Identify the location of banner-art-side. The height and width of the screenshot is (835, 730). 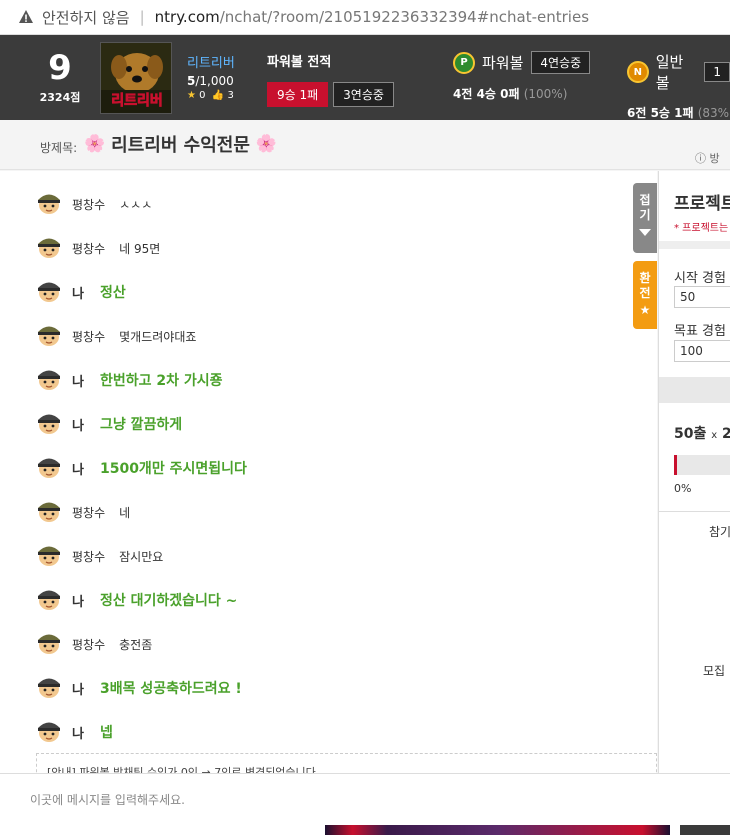
(705, 830).